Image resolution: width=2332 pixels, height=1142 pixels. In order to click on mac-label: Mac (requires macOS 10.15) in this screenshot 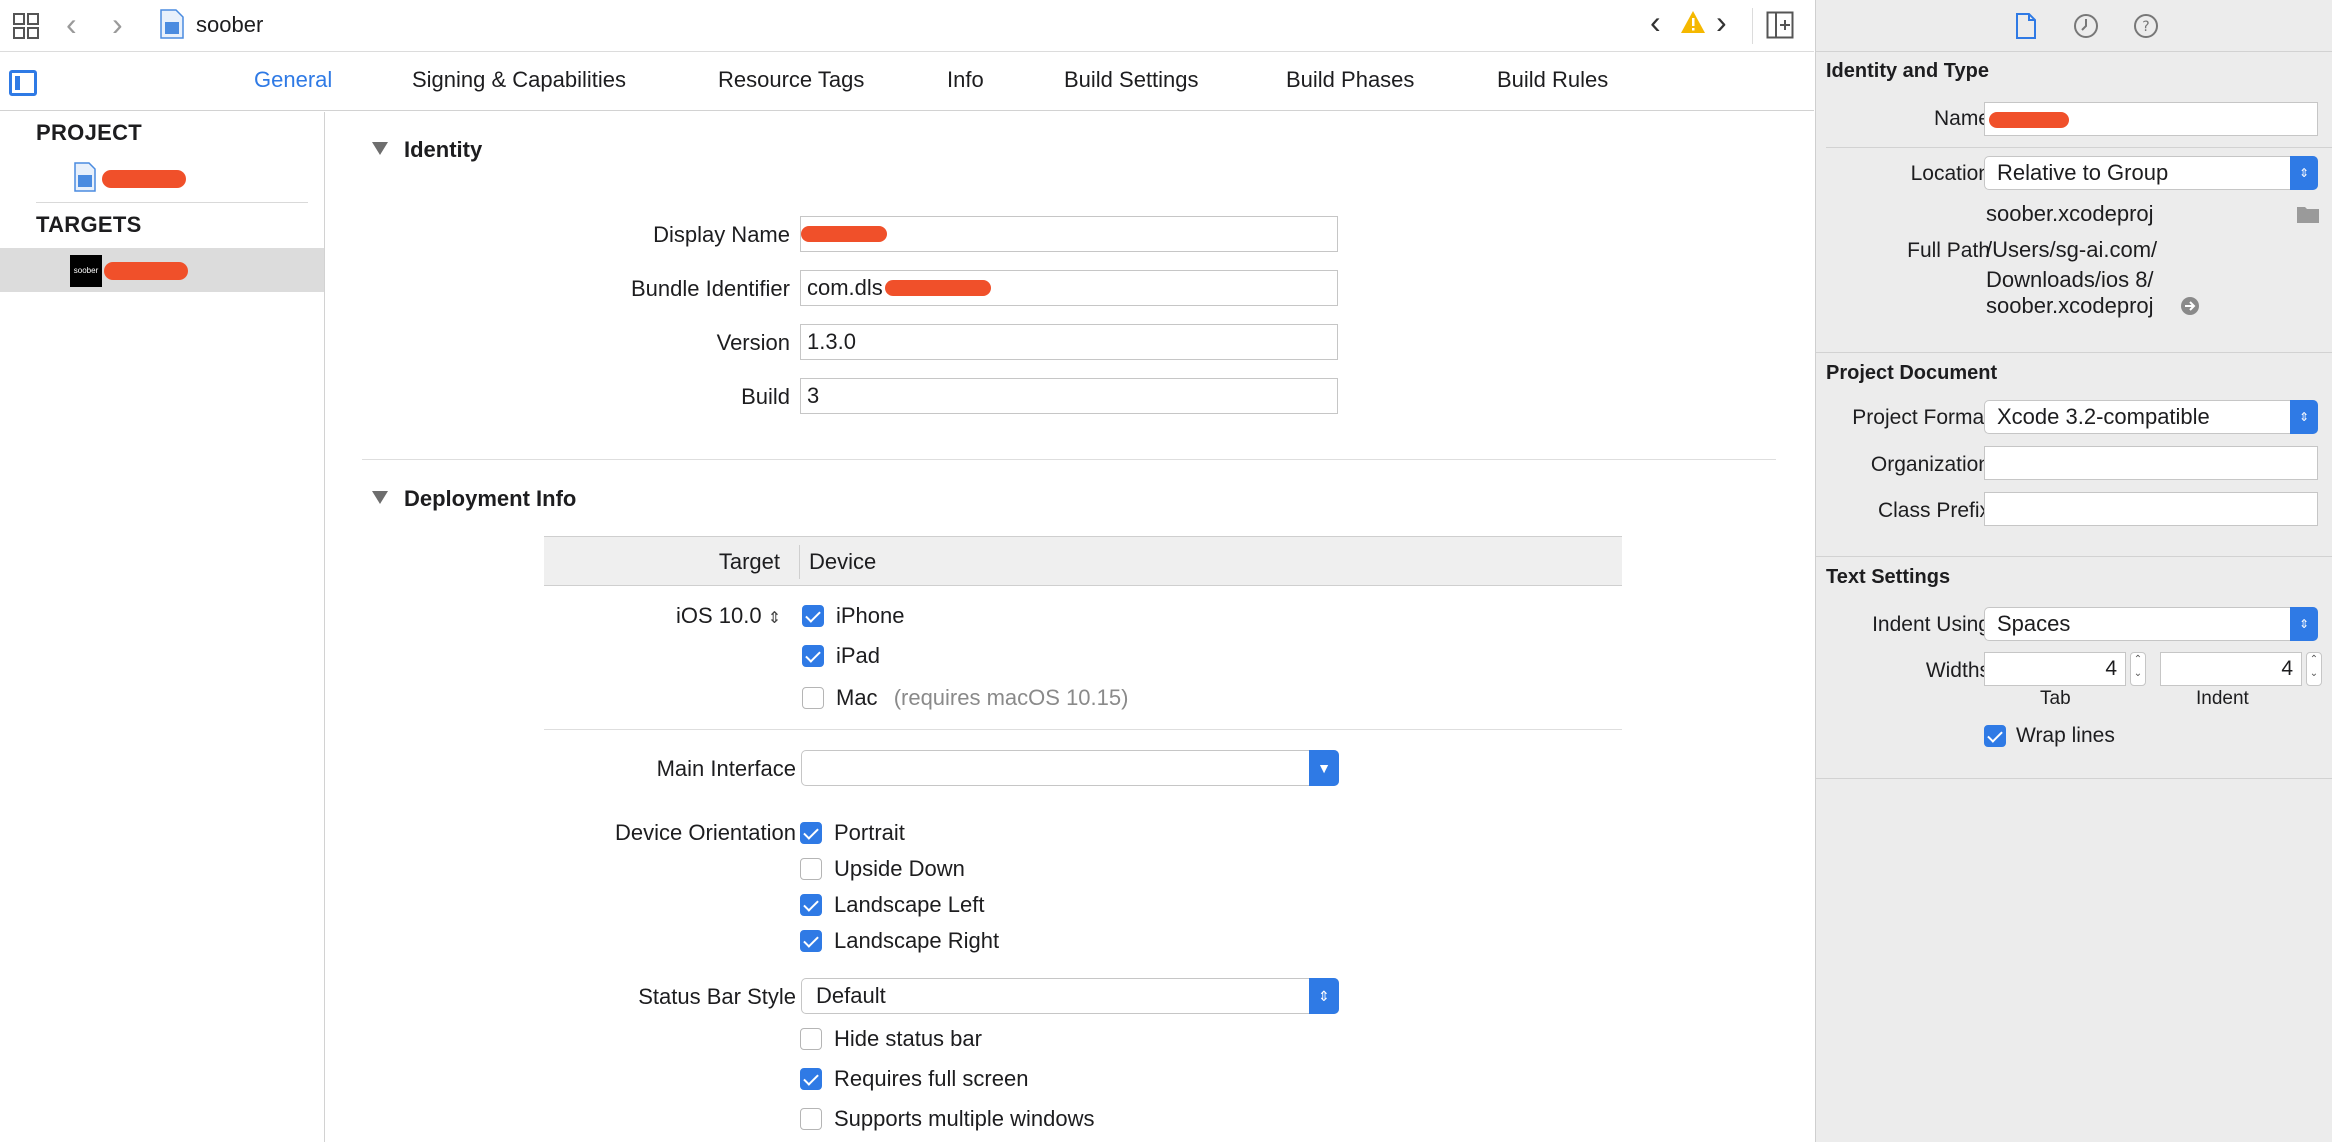, I will do `click(982, 698)`.